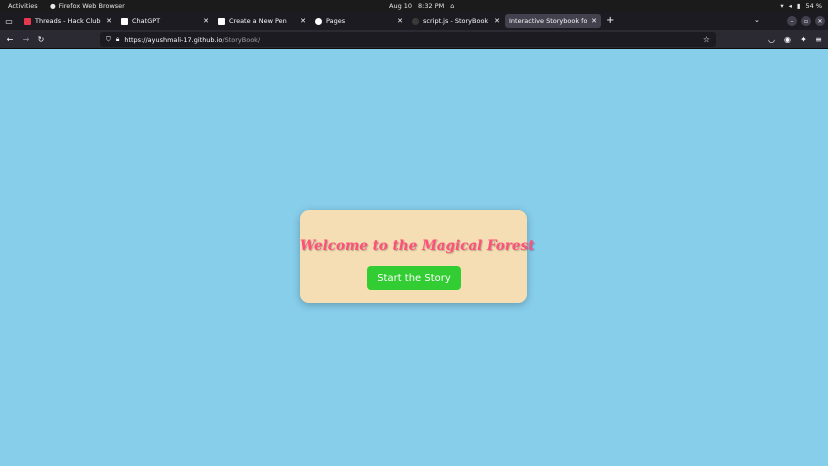  I want to click on activities-button: Activities, so click(23, 6).